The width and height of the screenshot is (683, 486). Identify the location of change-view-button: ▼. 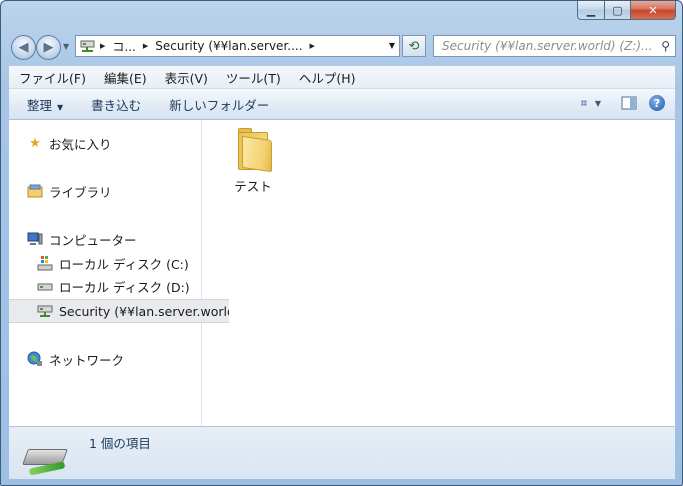
(591, 103).